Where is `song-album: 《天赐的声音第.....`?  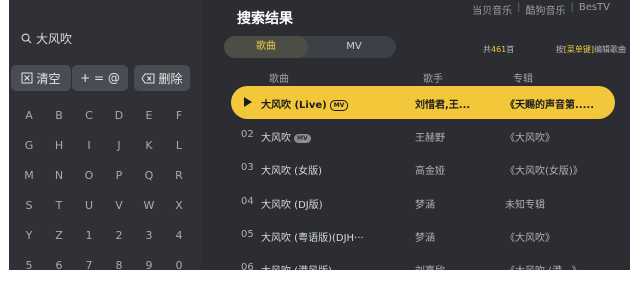 song-album: 《天赐的声音第..... is located at coordinates (549, 105).